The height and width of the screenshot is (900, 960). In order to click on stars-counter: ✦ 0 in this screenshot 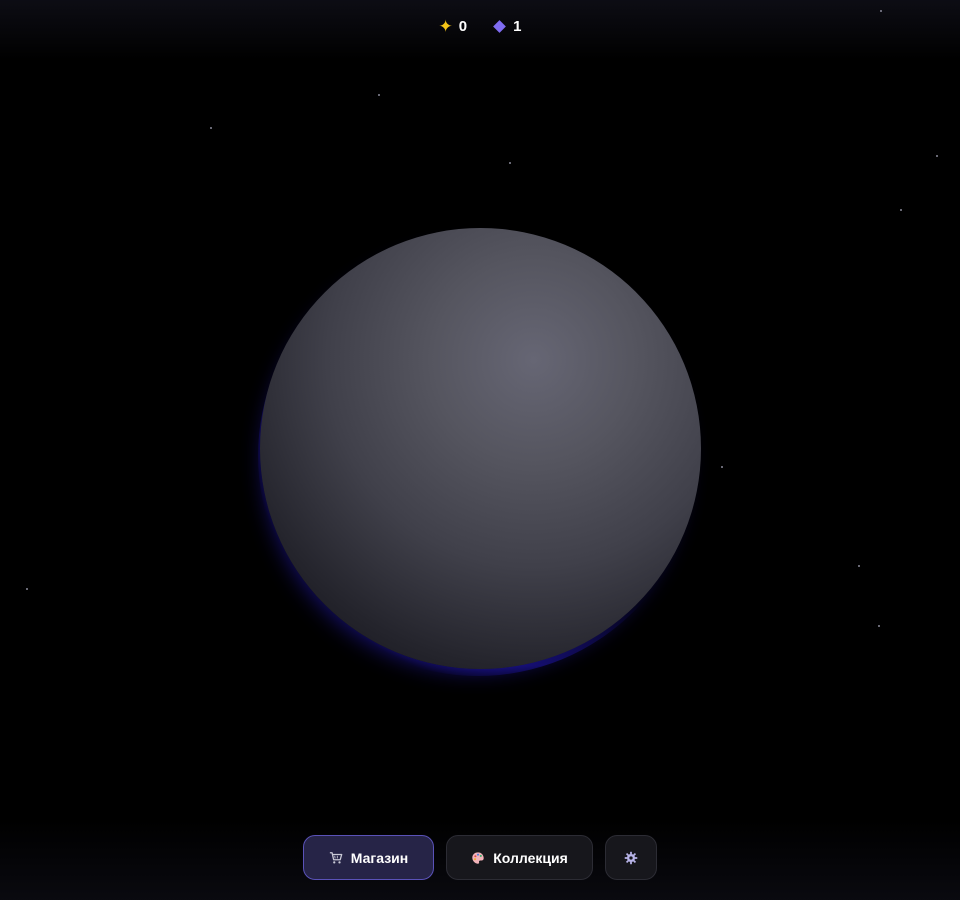, I will do `click(453, 26)`.